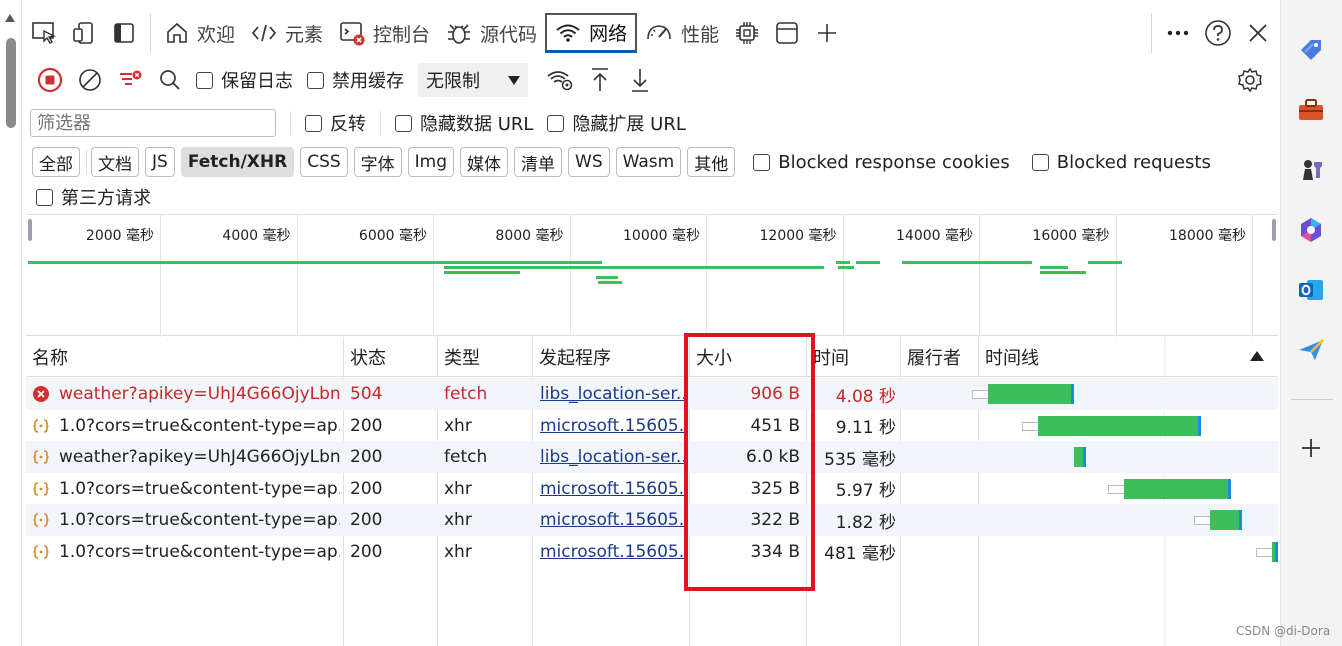  Describe the element at coordinates (648, 162) in the screenshot. I see `type-filter-chip: Wasm` at that location.